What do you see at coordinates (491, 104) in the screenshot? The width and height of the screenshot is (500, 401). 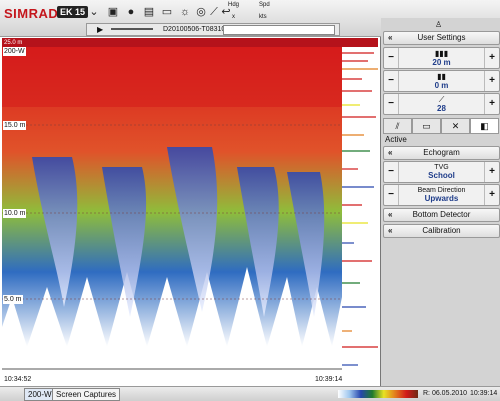 I see `gain-increase-button: +` at bounding box center [491, 104].